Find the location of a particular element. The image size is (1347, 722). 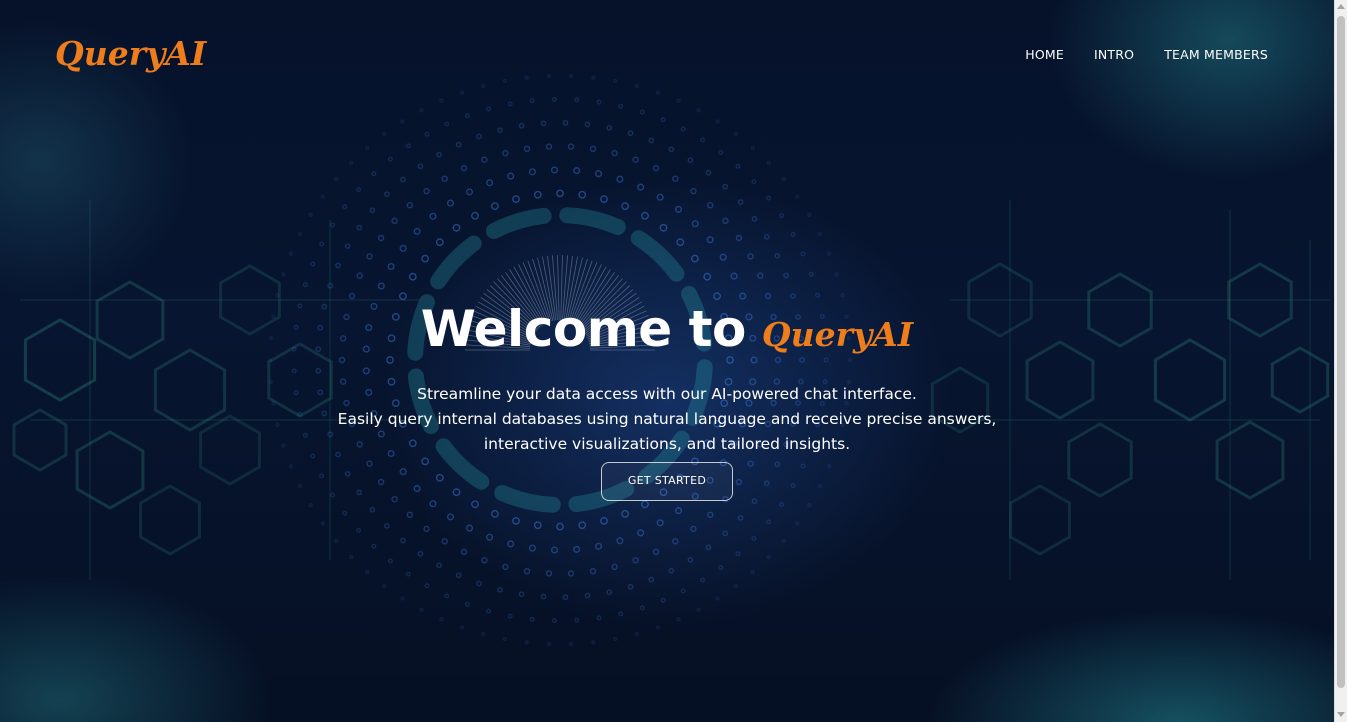

hero-title-brand: QueryAI is located at coordinates (837, 334).